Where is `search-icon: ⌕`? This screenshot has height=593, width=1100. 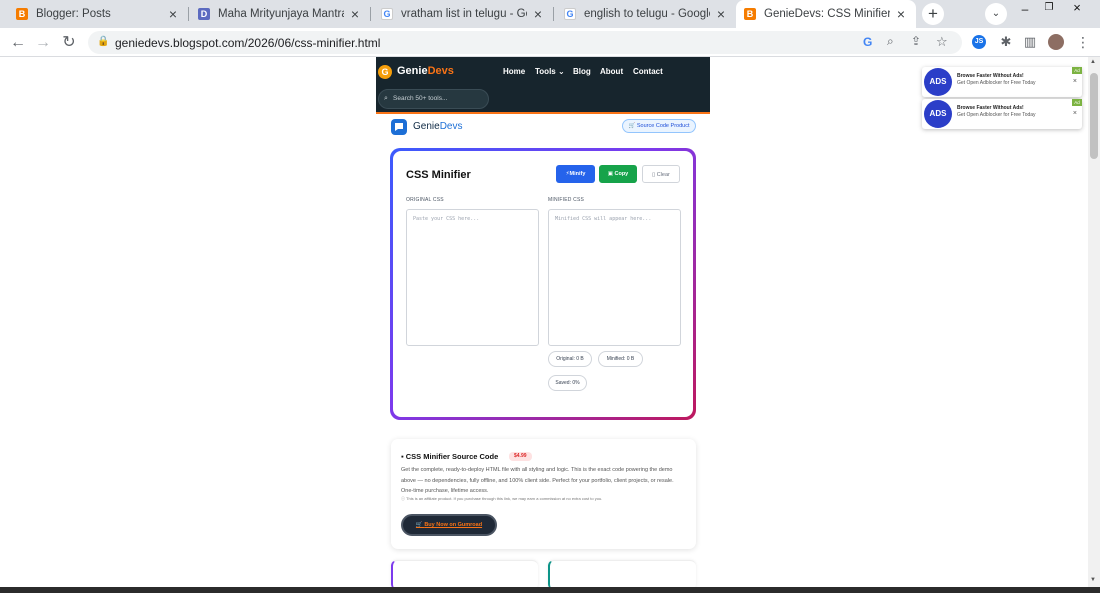
search-icon: ⌕ is located at coordinates (386, 98).